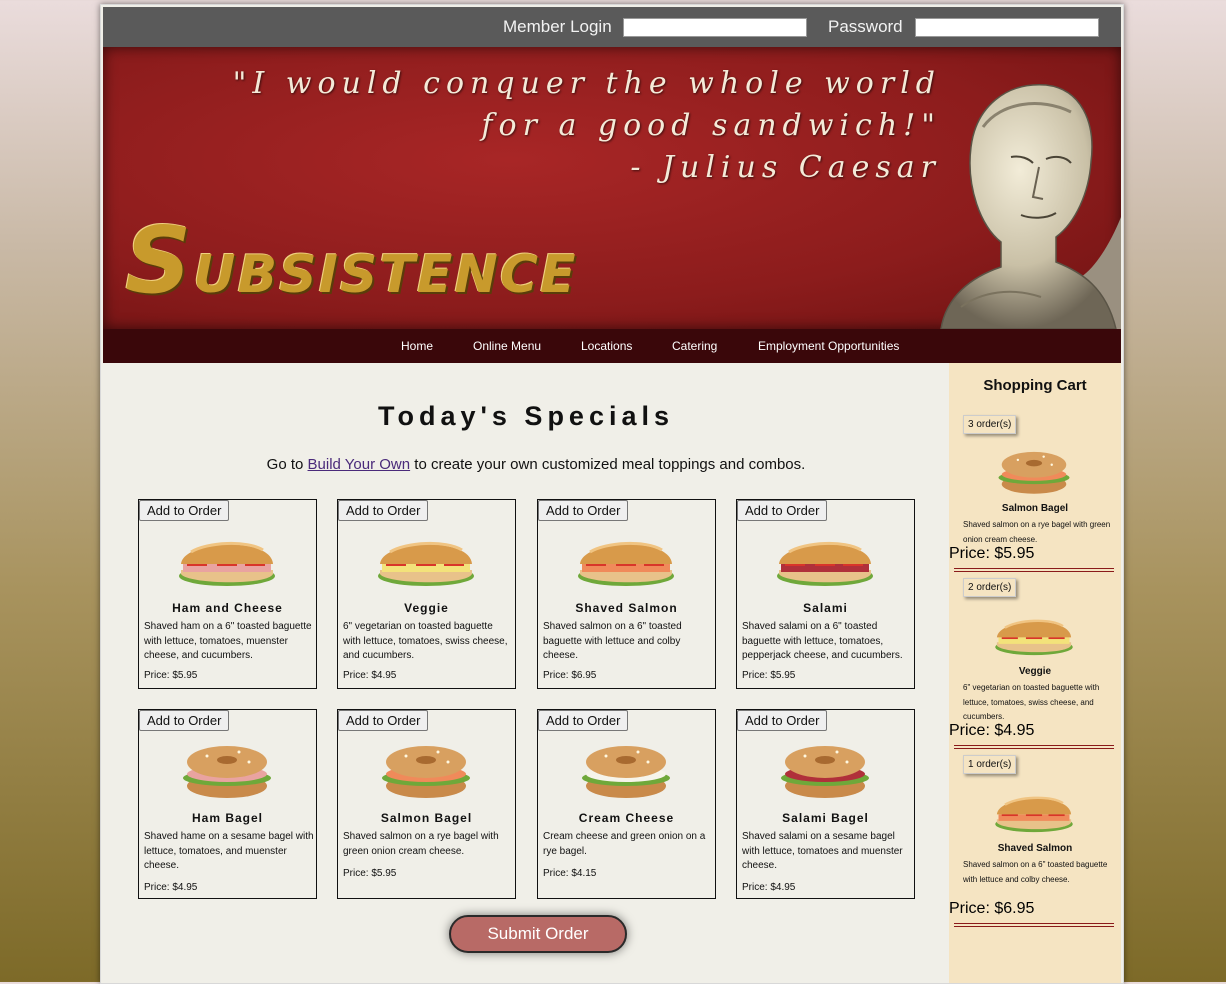 The height and width of the screenshot is (984, 1226). I want to click on nav-home: Home, so click(417, 346).